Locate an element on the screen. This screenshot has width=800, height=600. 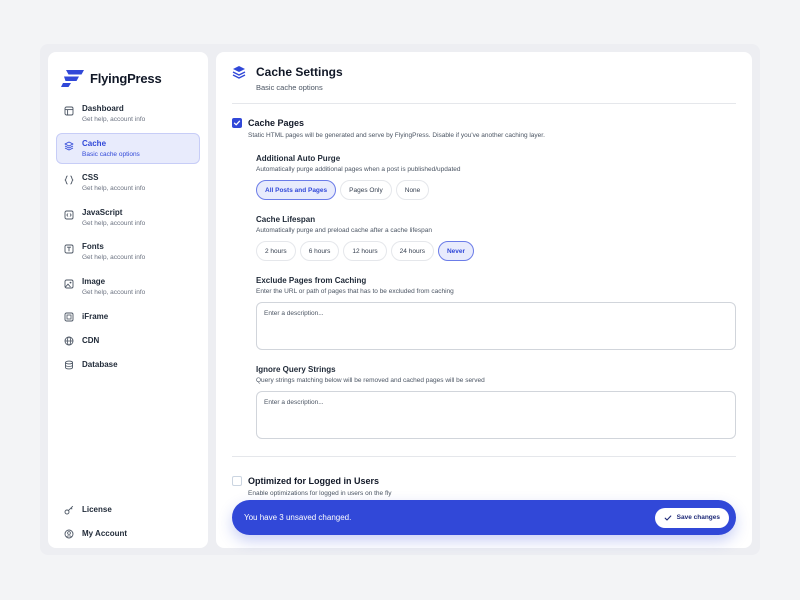
header-divider is located at coordinates (484, 103).